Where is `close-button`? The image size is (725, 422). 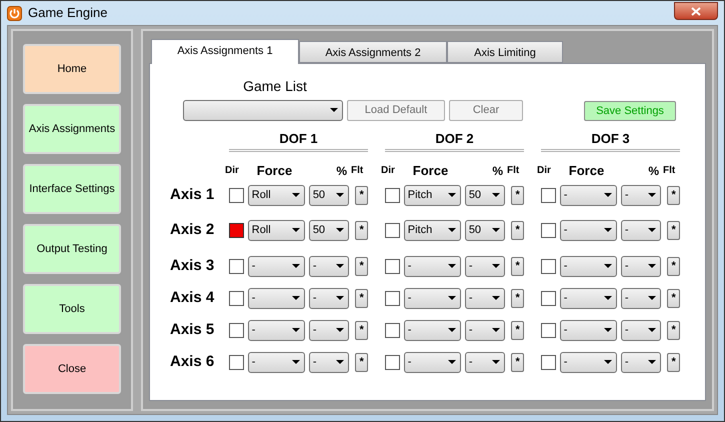 close-button is located at coordinates (696, 11).